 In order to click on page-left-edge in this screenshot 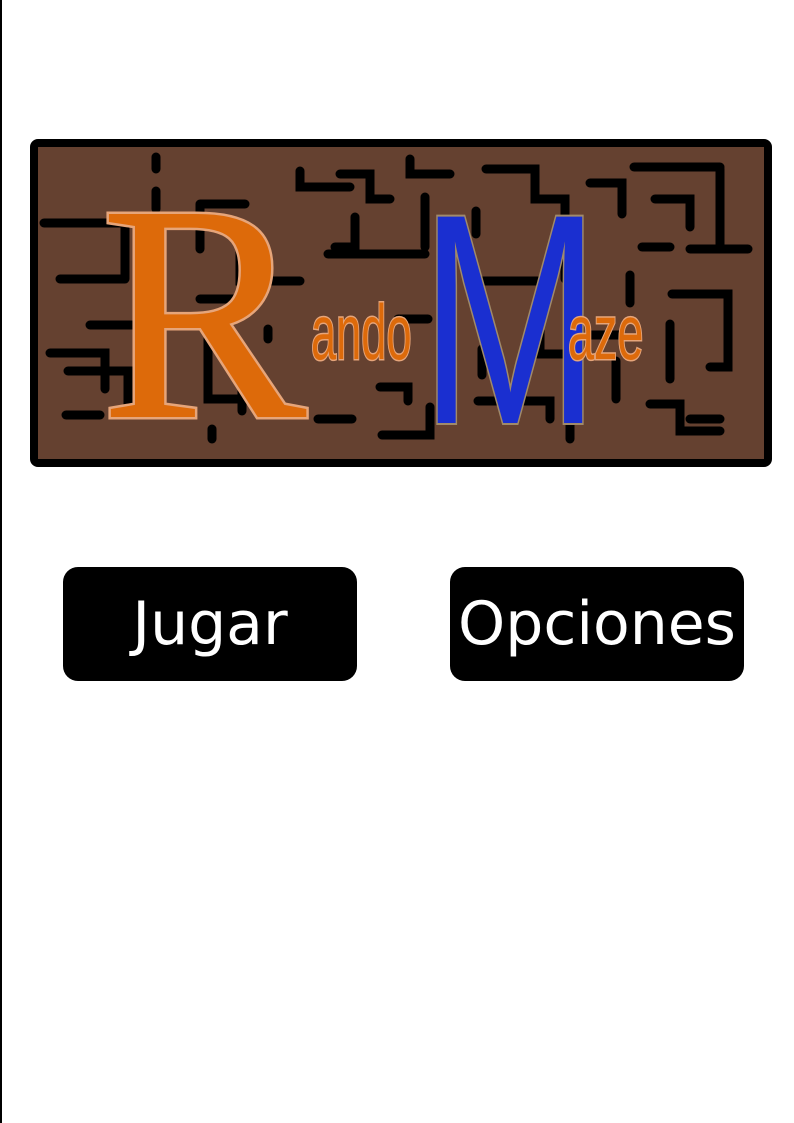, I will do `click(1, 561)`.